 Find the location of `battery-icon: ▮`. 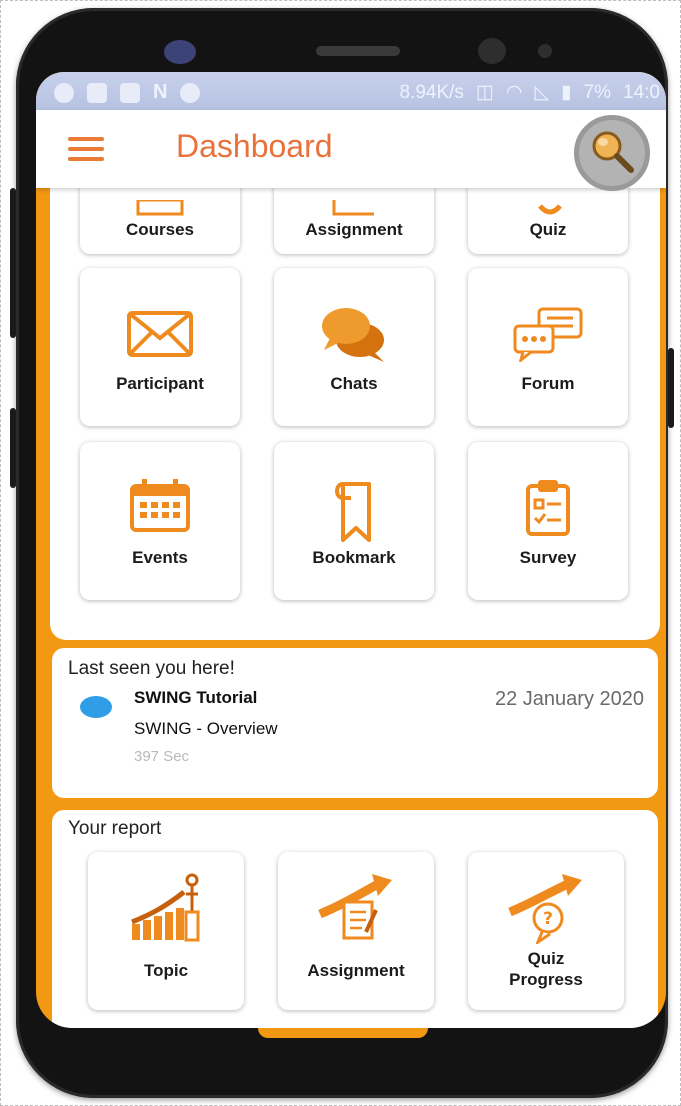

battery-icon: ▮ is located at coordinates (566, 92).